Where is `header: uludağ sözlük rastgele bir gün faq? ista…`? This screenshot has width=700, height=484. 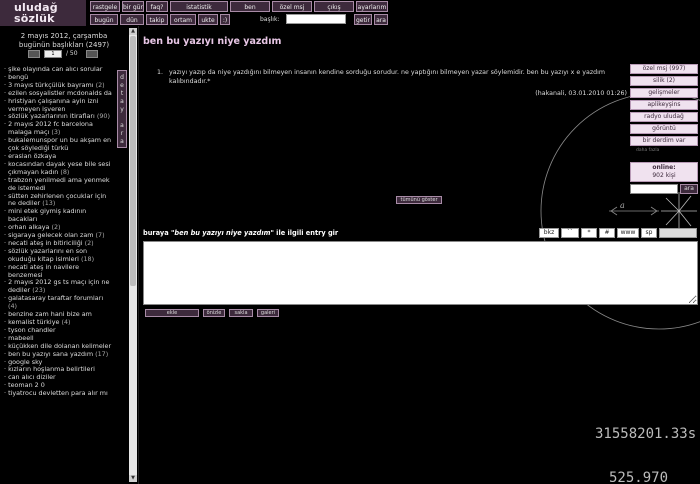
header: uludağ sözlük rastgele bir gün faq? ista… is located at coordinates (350, 13).